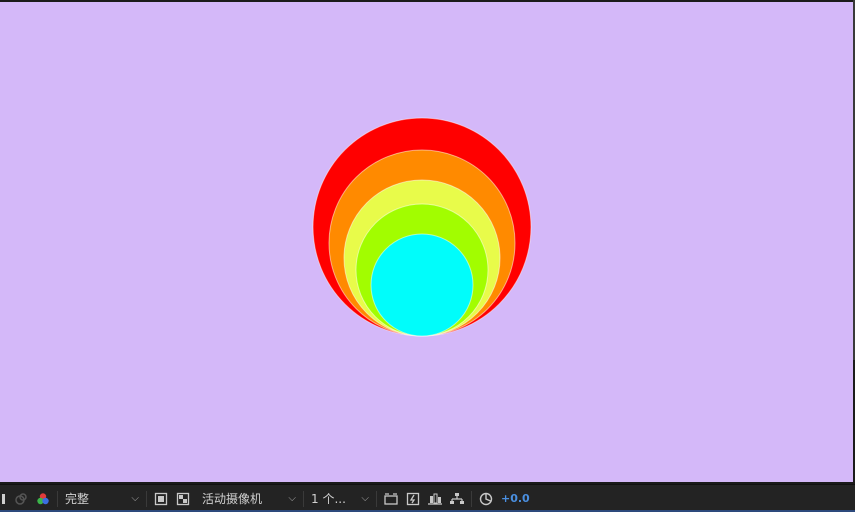 This screenshot has width=855, height=512. What do you see at coordinates (183, 499) in the screenshot?
I see `transparency-grid-icon` at bounding box center [183, 499].